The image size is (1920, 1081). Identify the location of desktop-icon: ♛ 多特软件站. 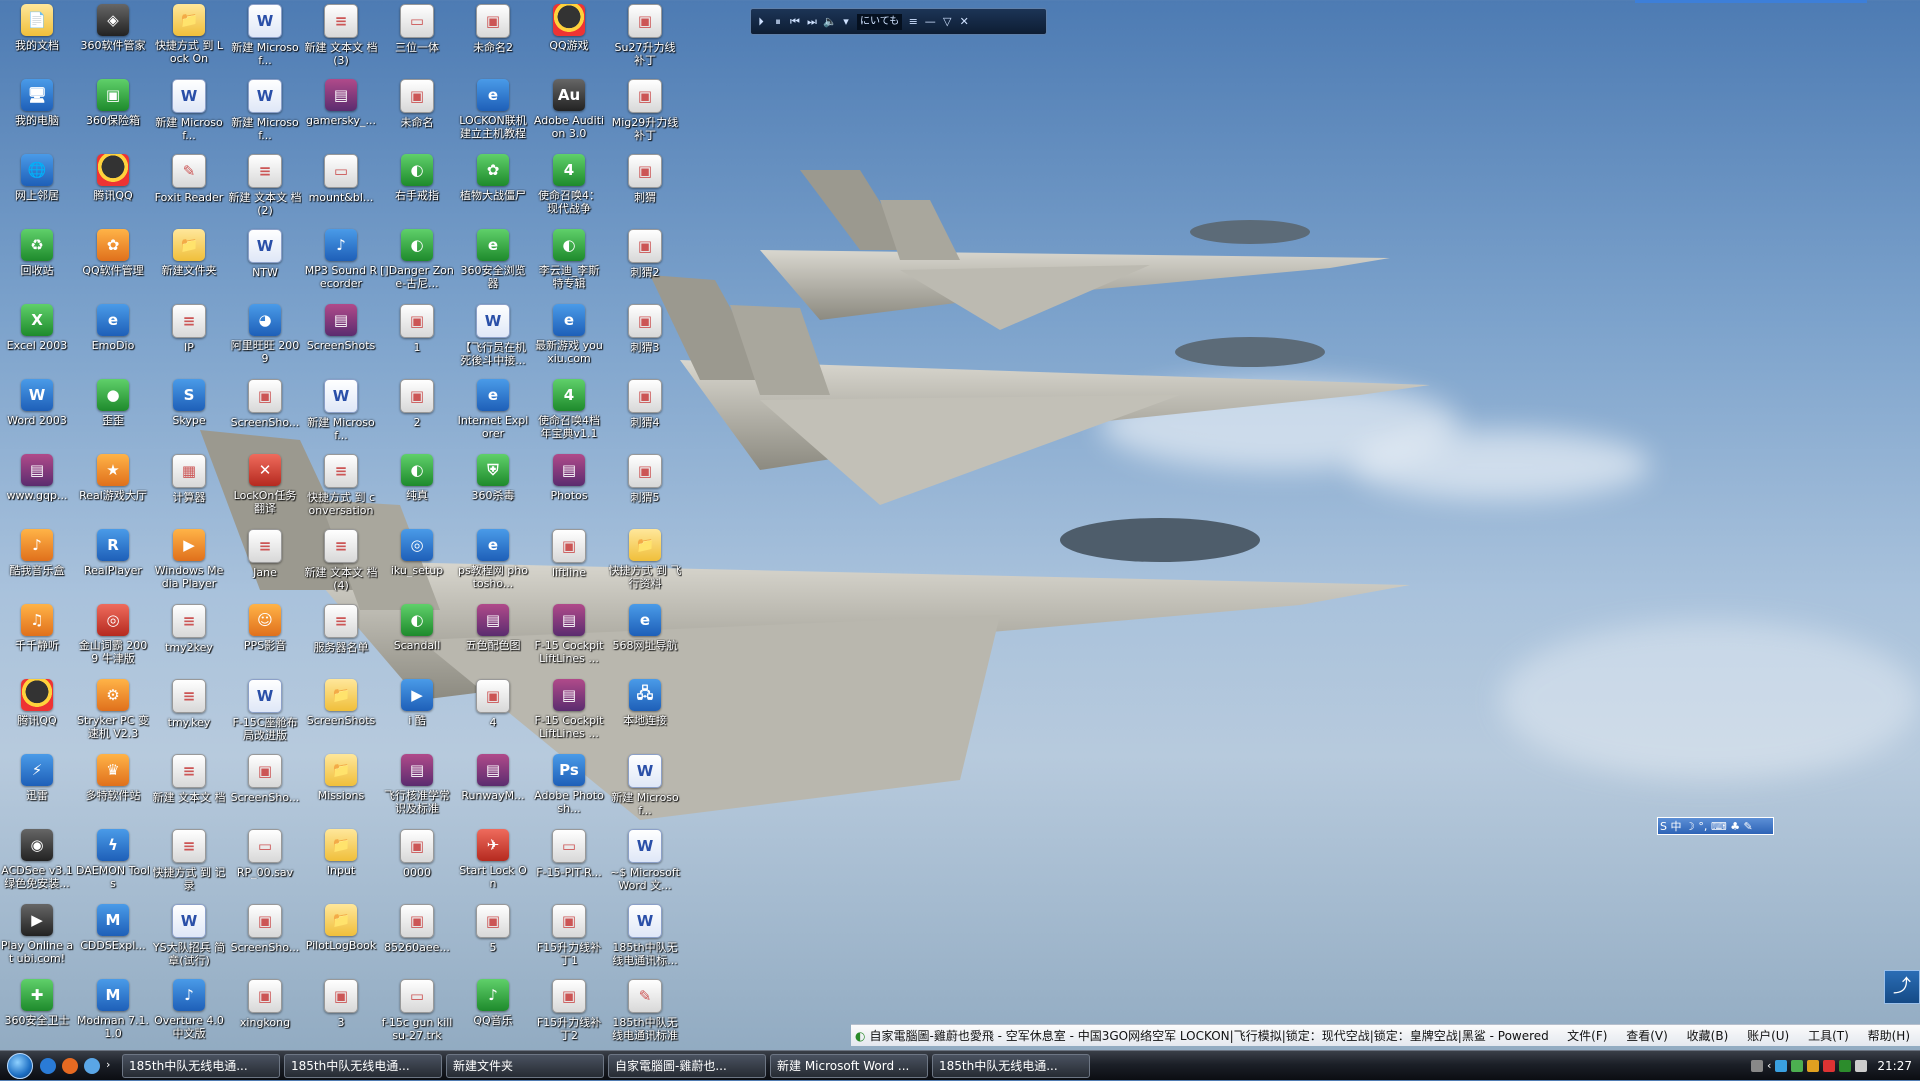
(113, 788).